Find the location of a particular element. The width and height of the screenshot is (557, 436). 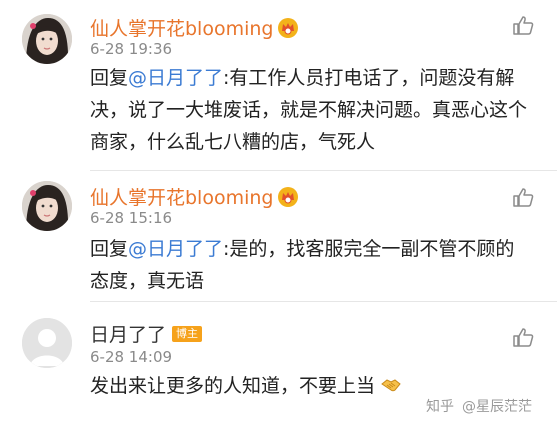

handshake-emoji-icon is located at coordinates (391, 385).